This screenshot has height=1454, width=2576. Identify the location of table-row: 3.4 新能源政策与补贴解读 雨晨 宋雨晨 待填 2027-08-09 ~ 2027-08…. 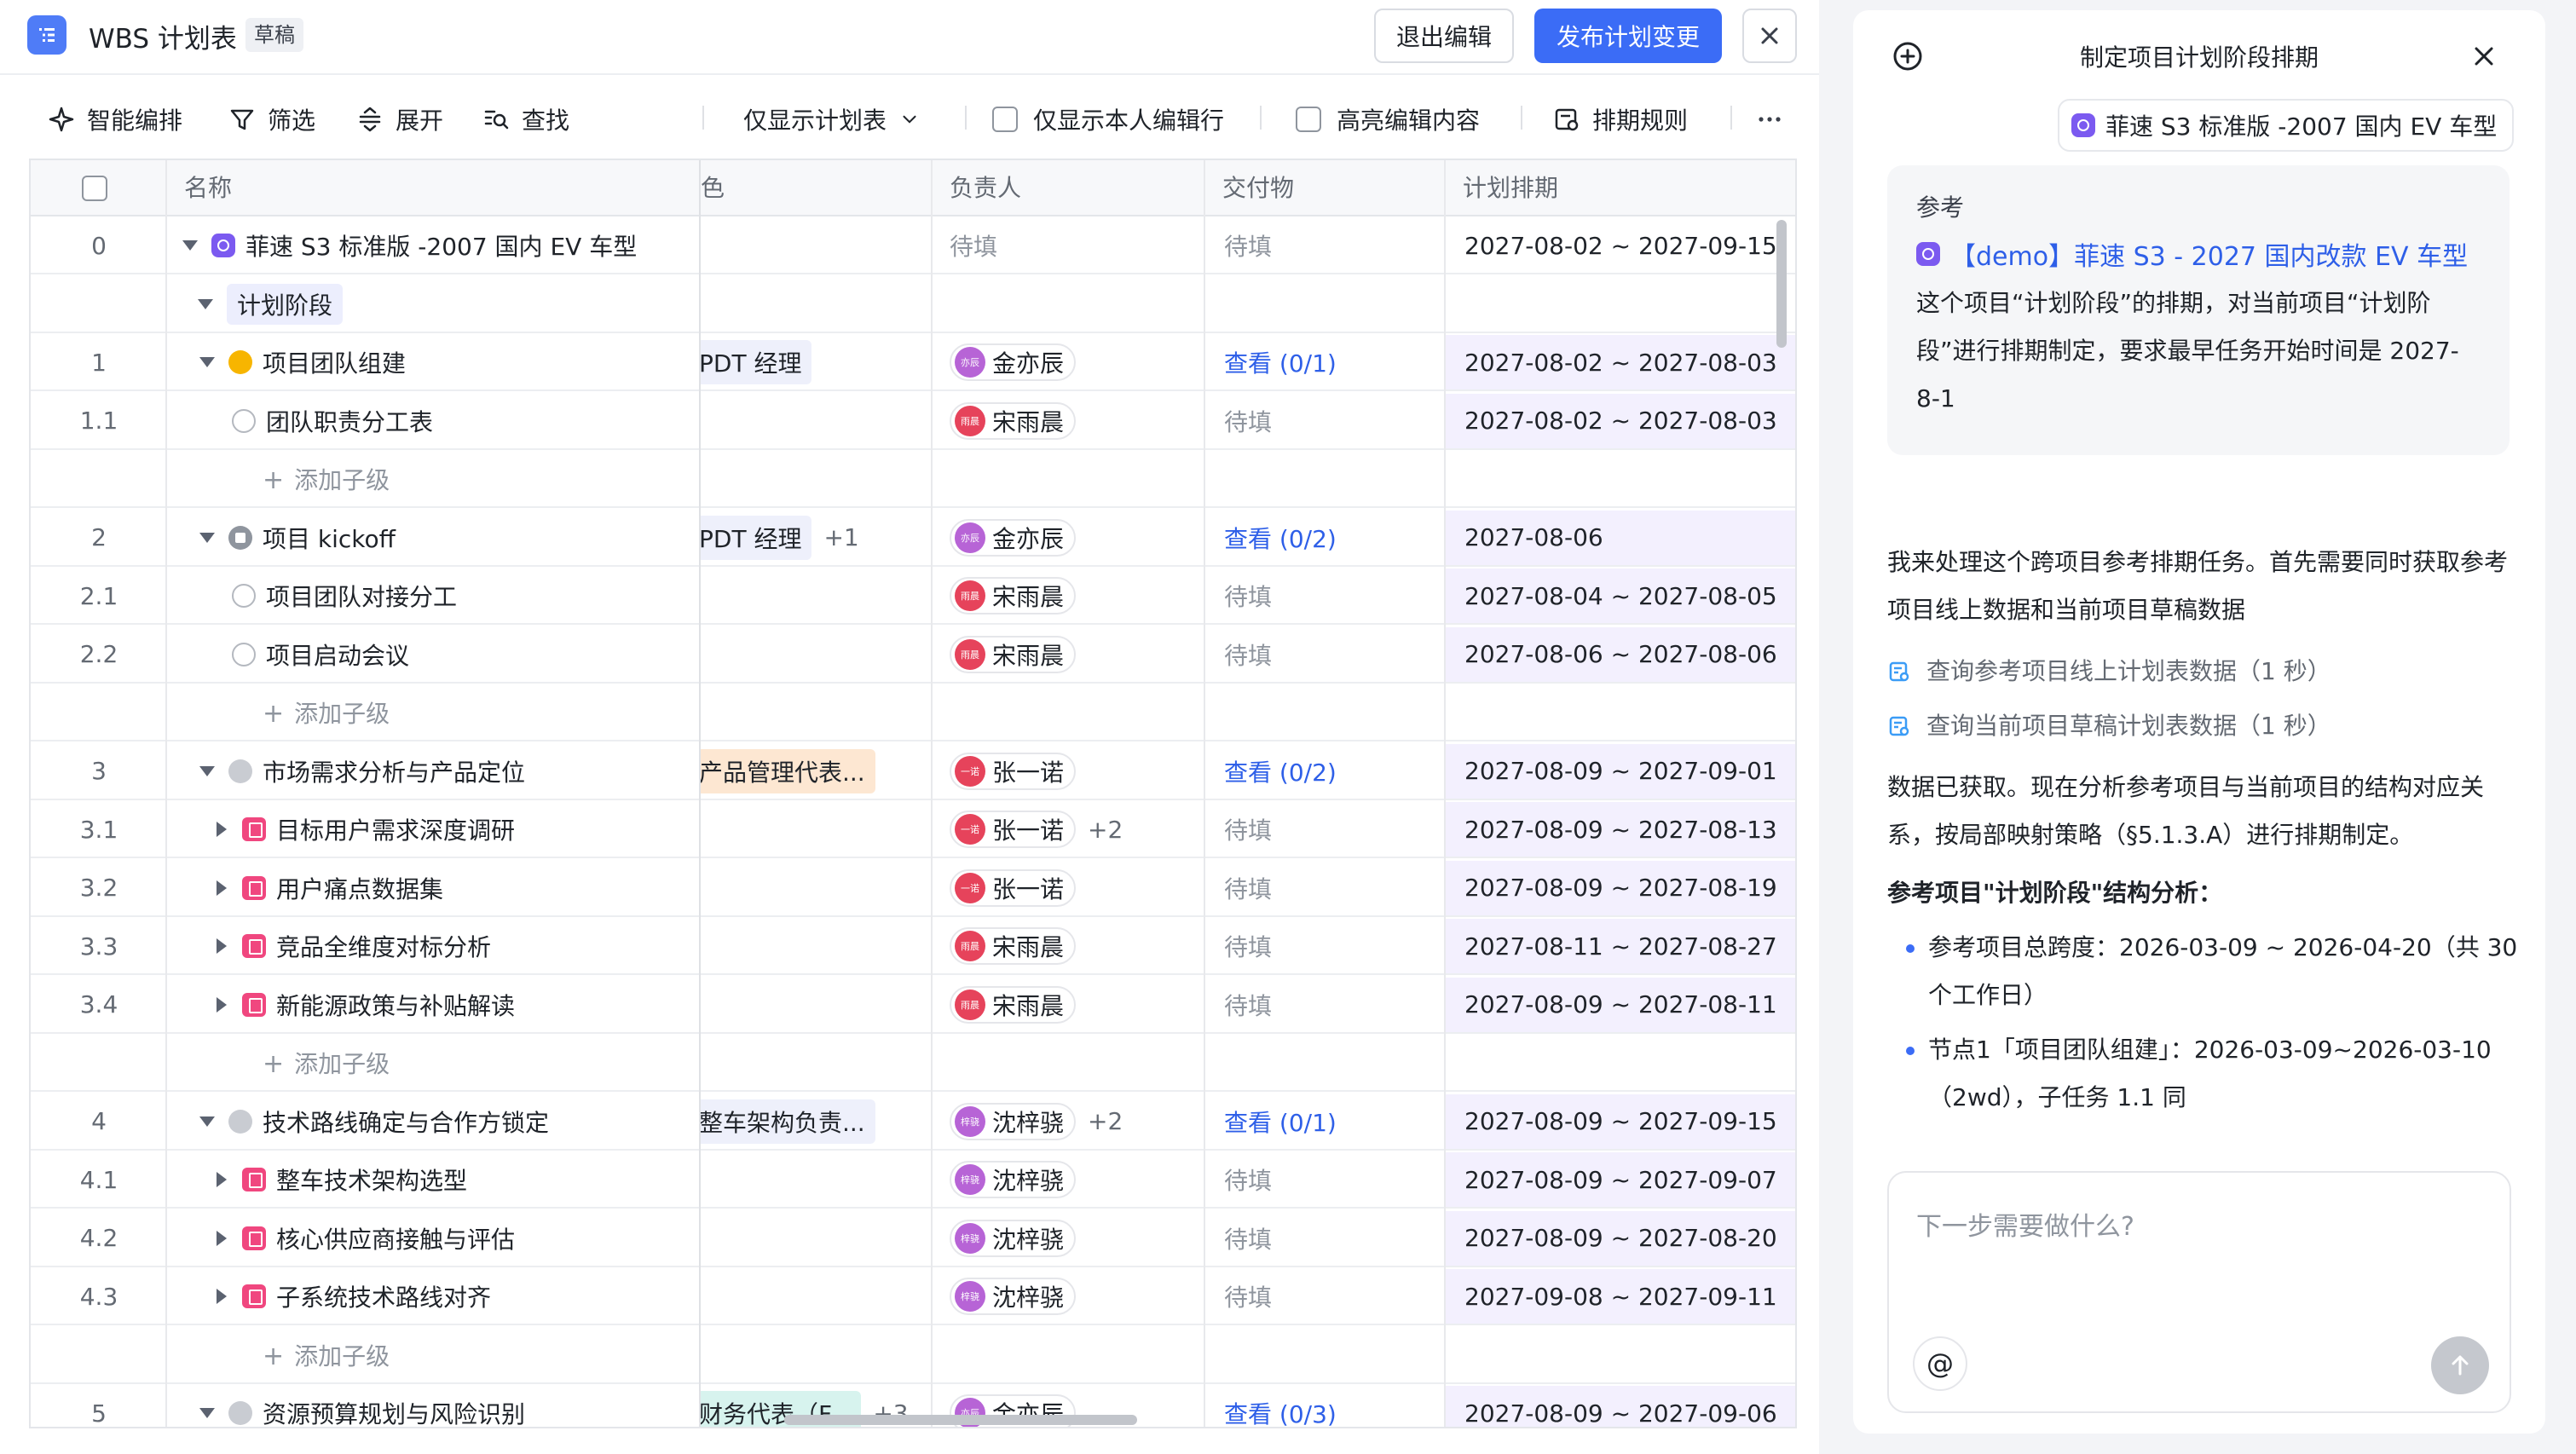
(913, 1006).